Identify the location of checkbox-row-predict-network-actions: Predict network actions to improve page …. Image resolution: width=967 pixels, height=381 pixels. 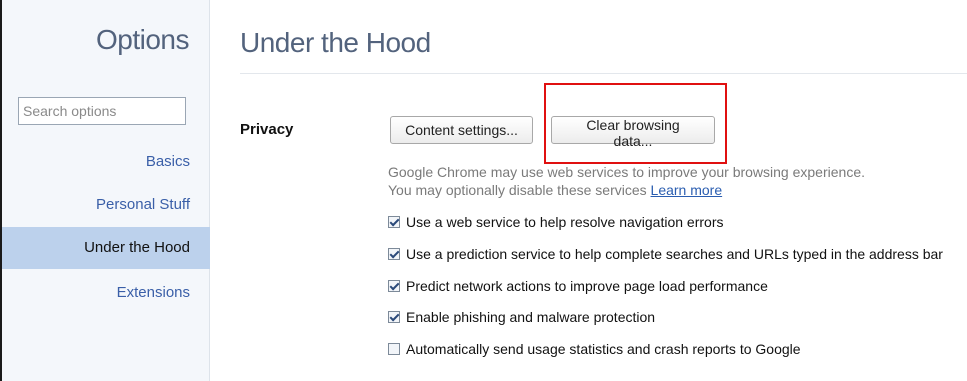
(578, 286).